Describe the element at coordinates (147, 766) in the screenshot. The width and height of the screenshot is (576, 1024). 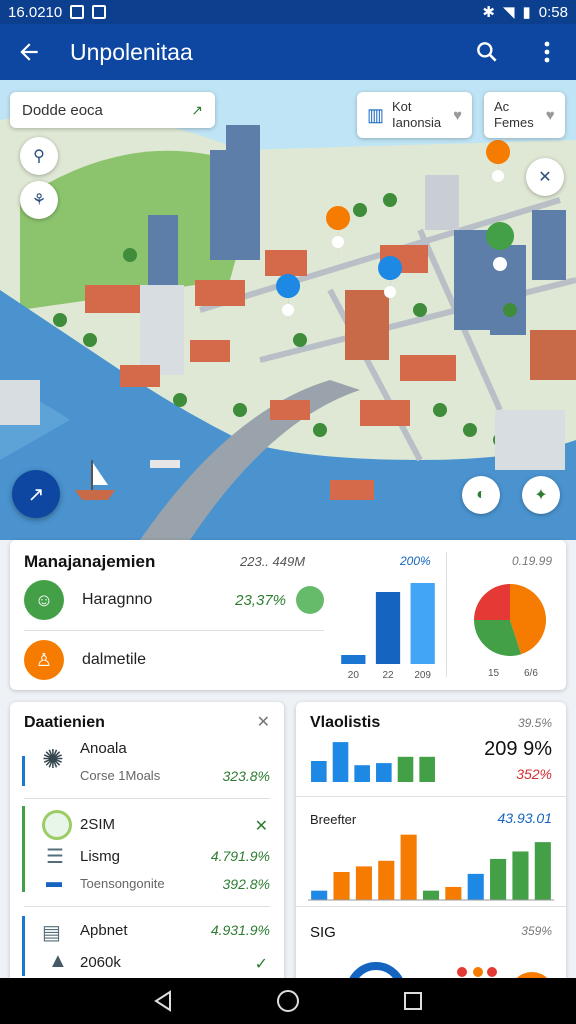
I see `list-item: ✺ Anoala Corse 1Moals 323.8%` at that location.